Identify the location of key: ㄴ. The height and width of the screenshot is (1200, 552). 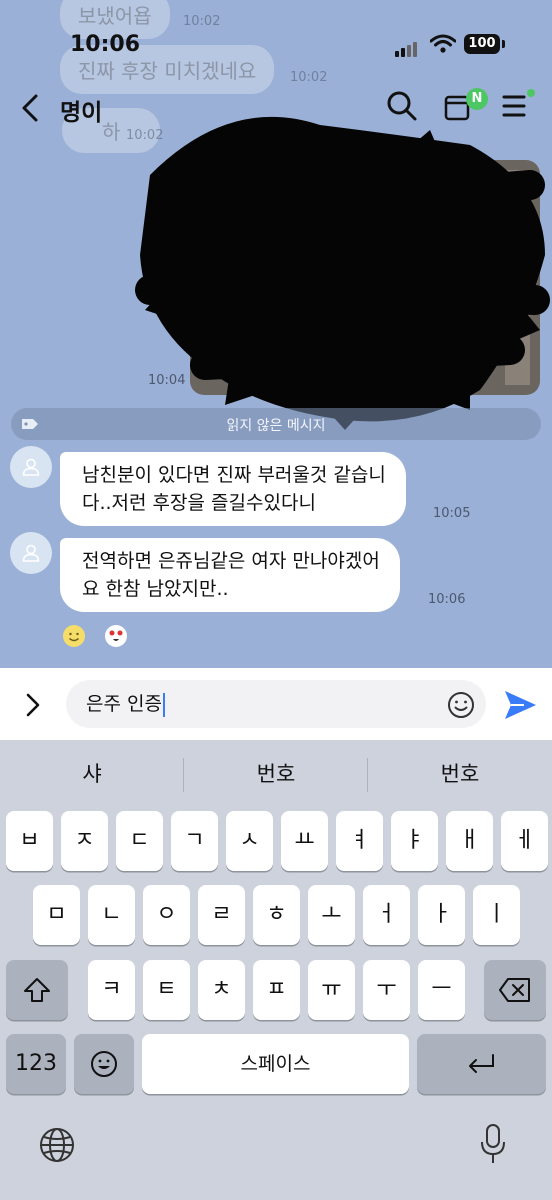
(111, 915).